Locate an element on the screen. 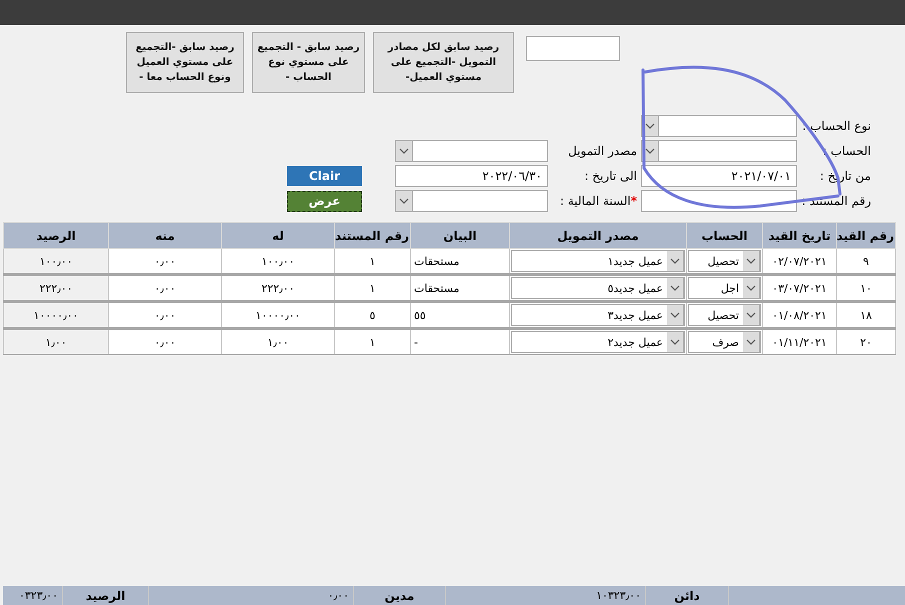 The image size is (905, 605). table-cell: ٥٥ is located at coordinates (460, 315).